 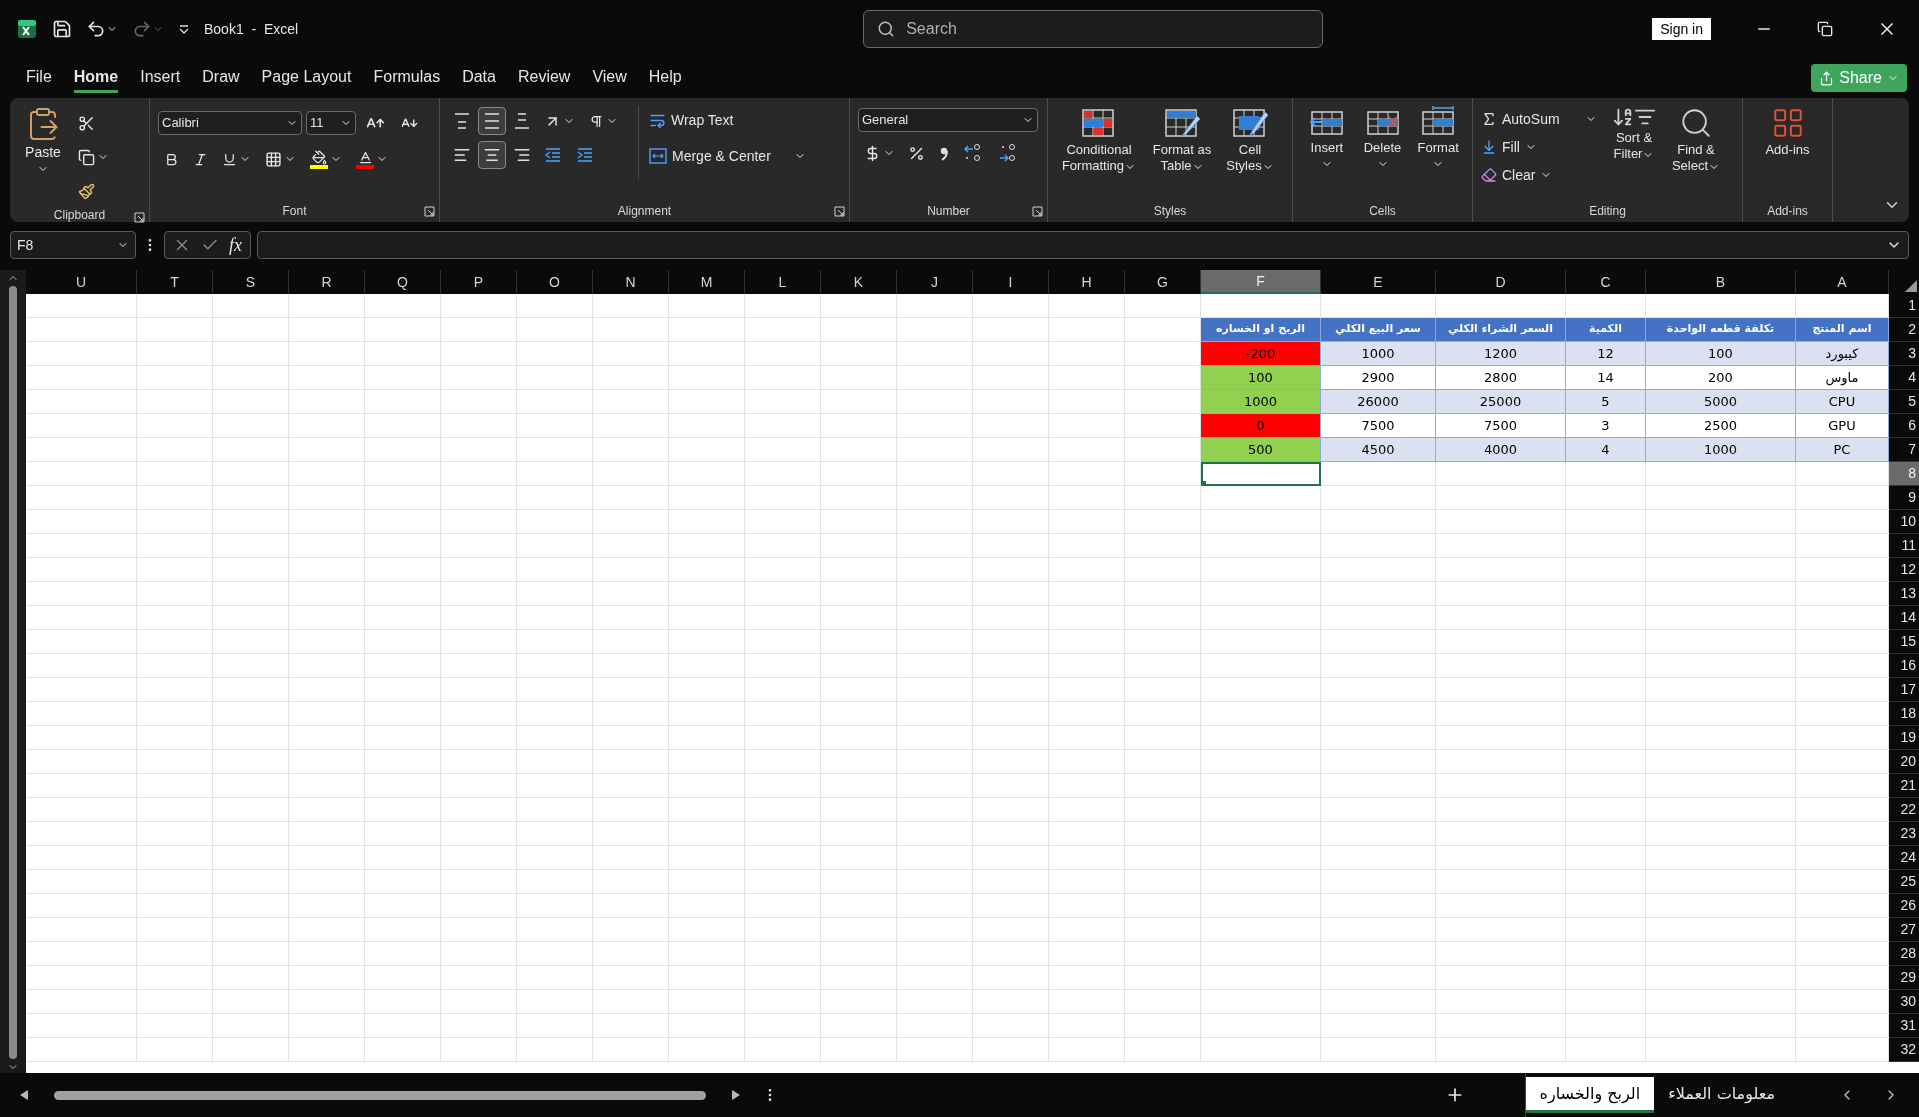 I want to click on editing-button: AutoSum, so click(x=1541, y=119).